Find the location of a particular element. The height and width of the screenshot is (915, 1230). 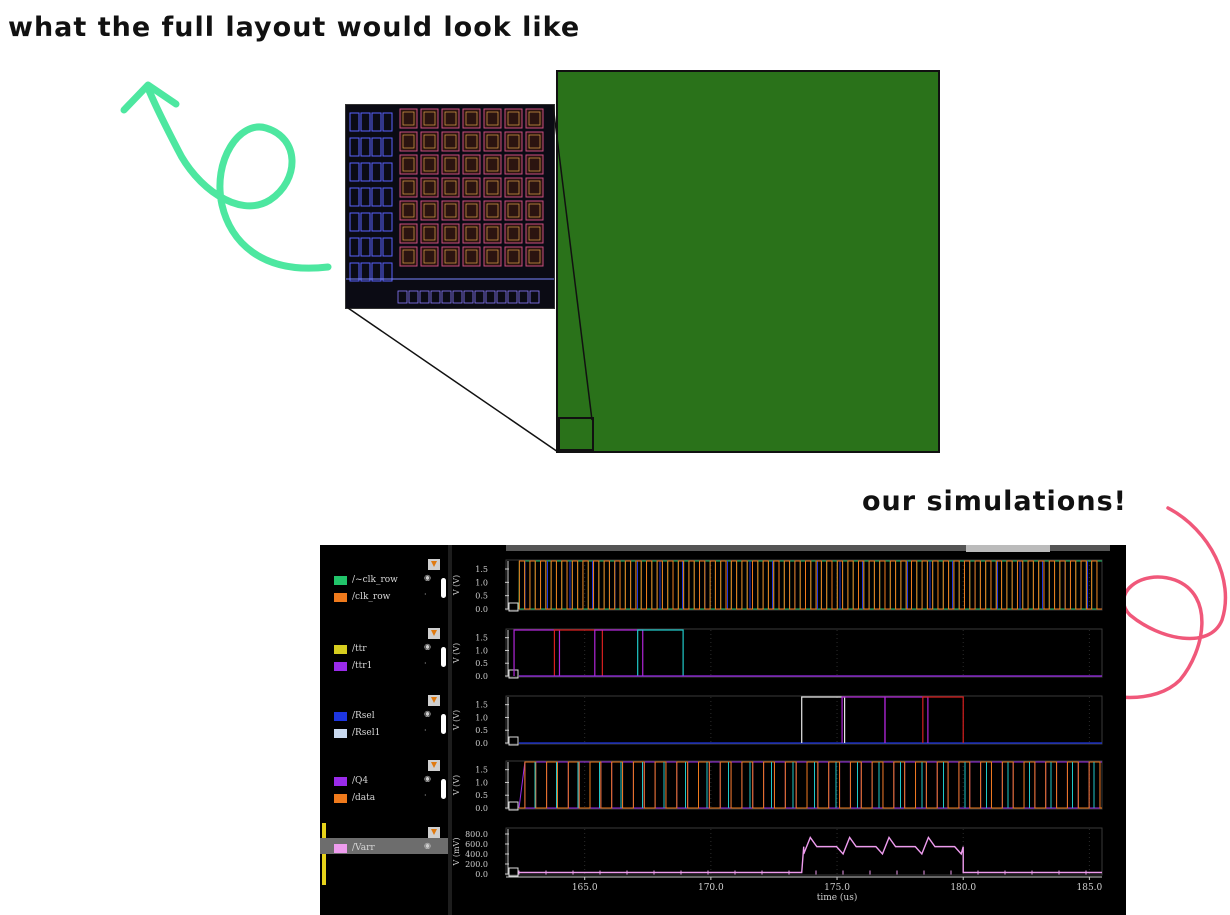

x-axis-label: time (us) is located at coordinates (837, 897).